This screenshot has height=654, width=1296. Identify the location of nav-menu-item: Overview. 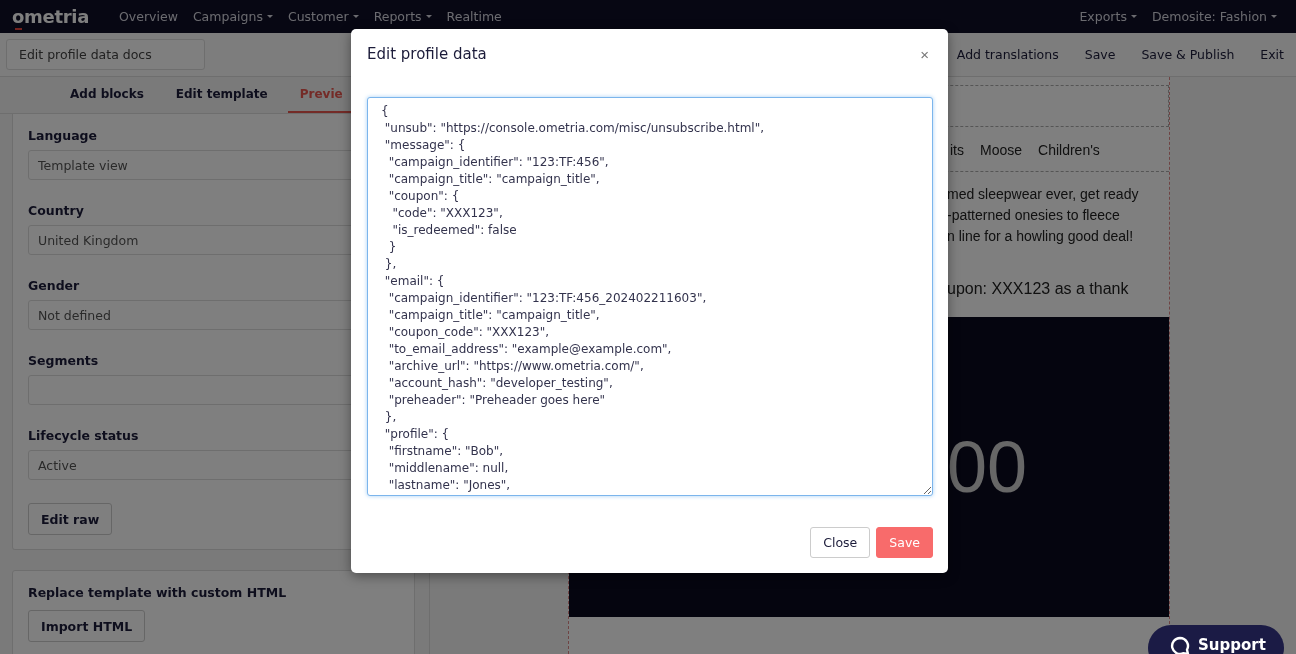
(148, 16).